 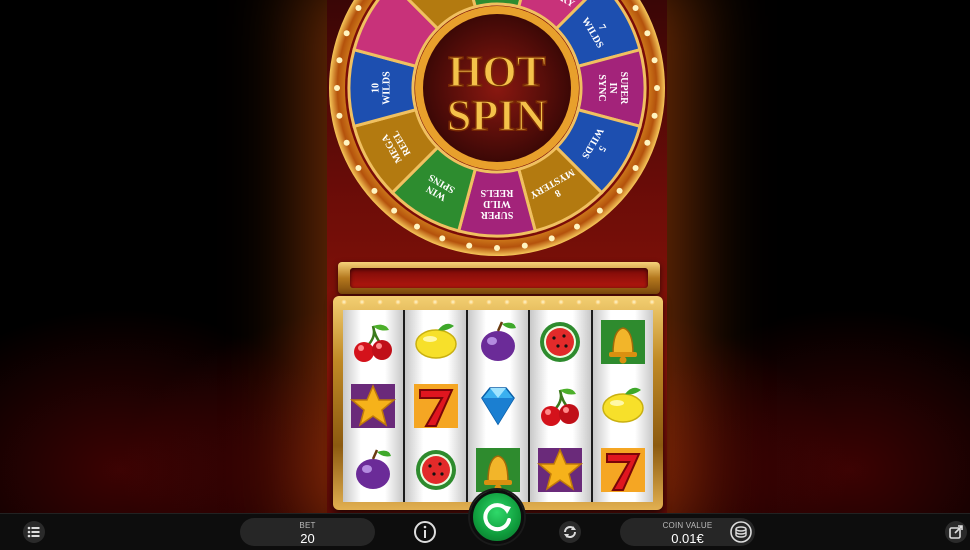 I want to click on external-link-icon, so click(x=956, y=532).